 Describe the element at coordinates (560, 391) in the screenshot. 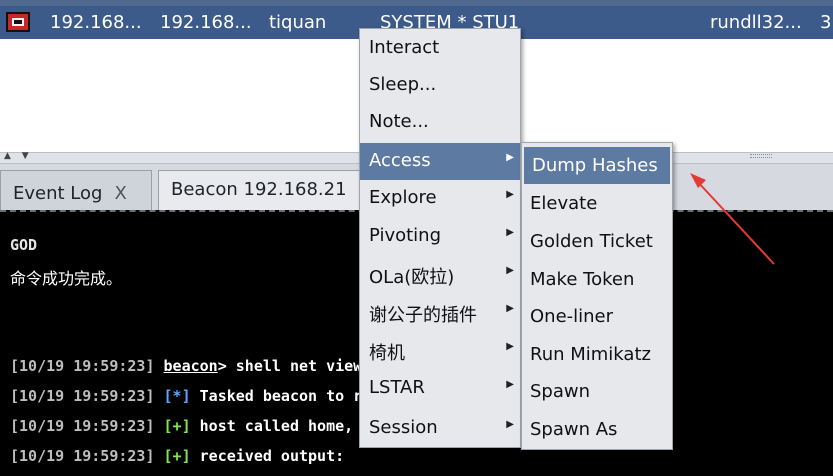

I see `submenu-item-label: Spawn` at that location.